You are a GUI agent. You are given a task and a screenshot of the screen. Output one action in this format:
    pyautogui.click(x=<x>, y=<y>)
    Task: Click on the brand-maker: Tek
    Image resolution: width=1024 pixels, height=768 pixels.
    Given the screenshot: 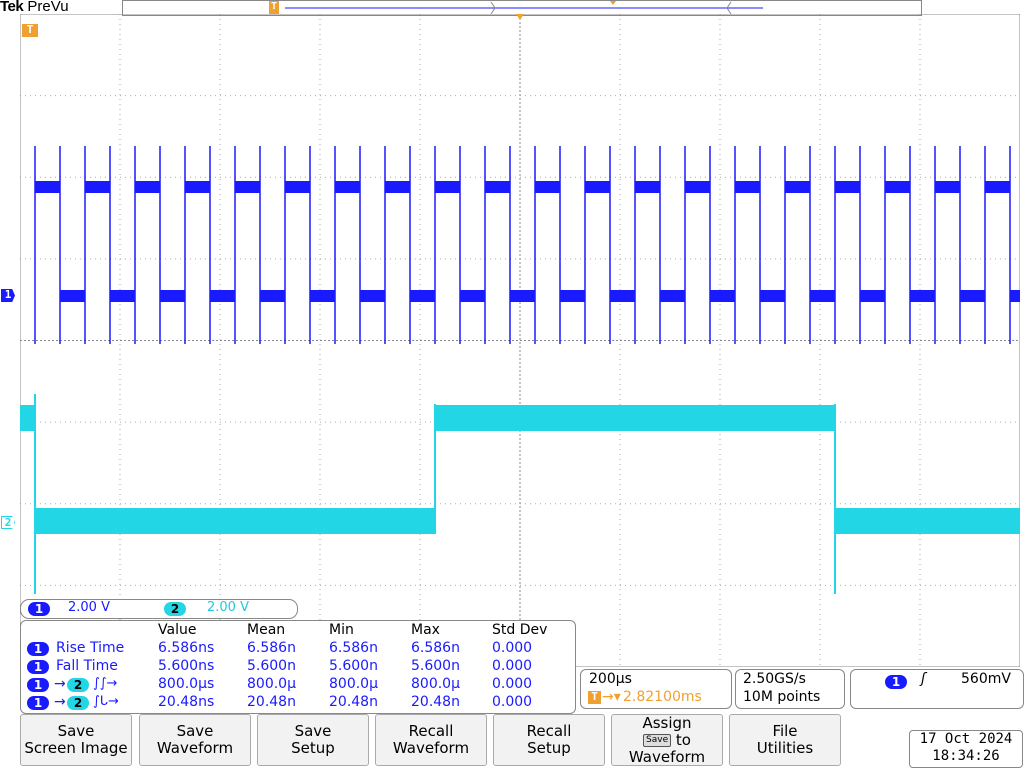 What is the action you would take?
    pyautogui.click(x=12, y=7)
    